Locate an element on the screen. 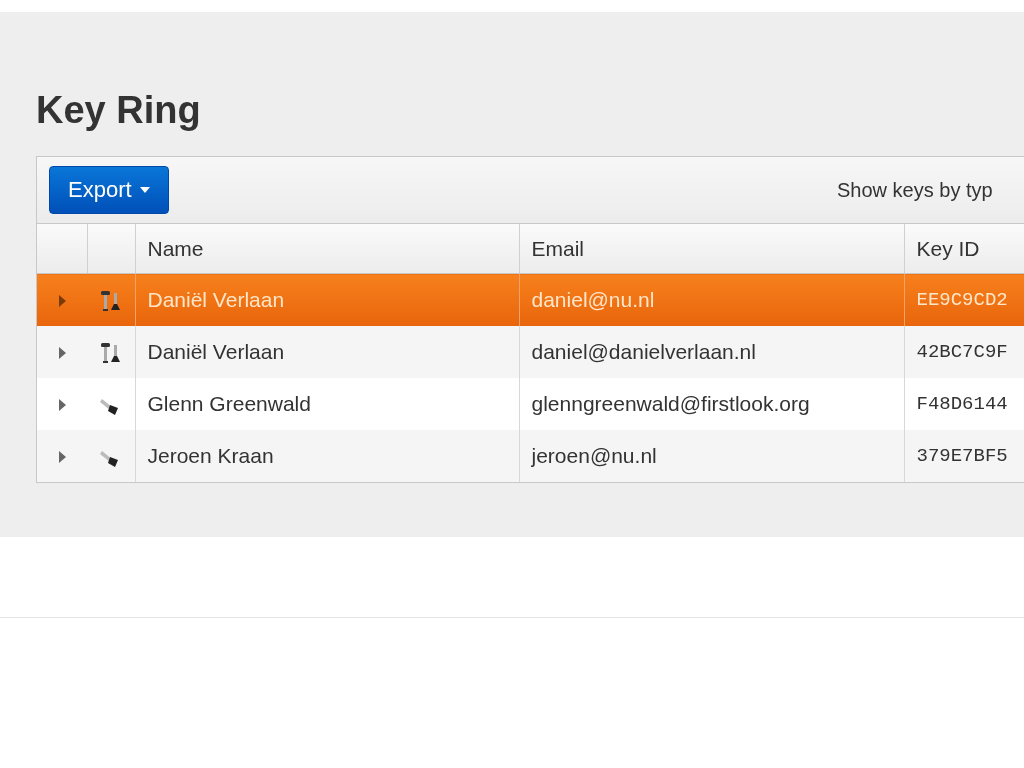 The image size is (1024, 768). name-cell: Glenn Greenwald is located at coordinates (327, 404).